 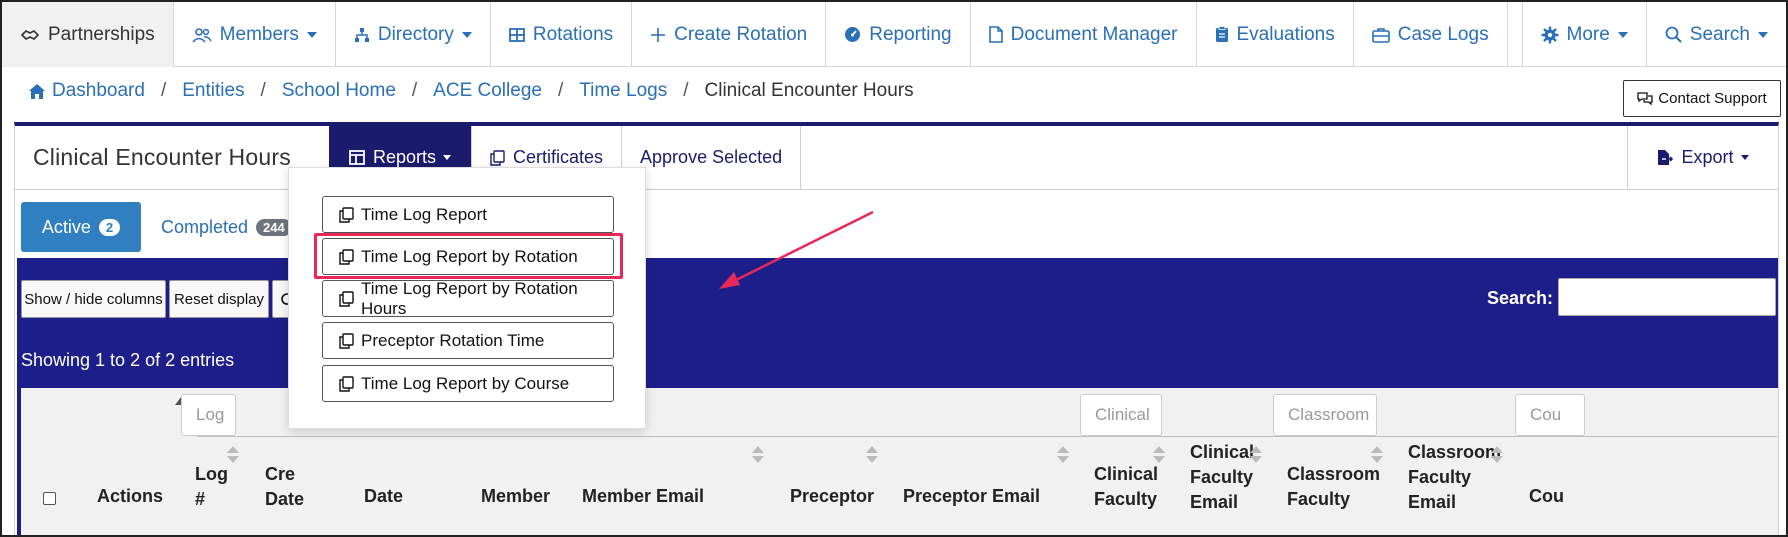 I want to click on breadcrumb-time-logs: Time Logs, so click(x=623, y=91).